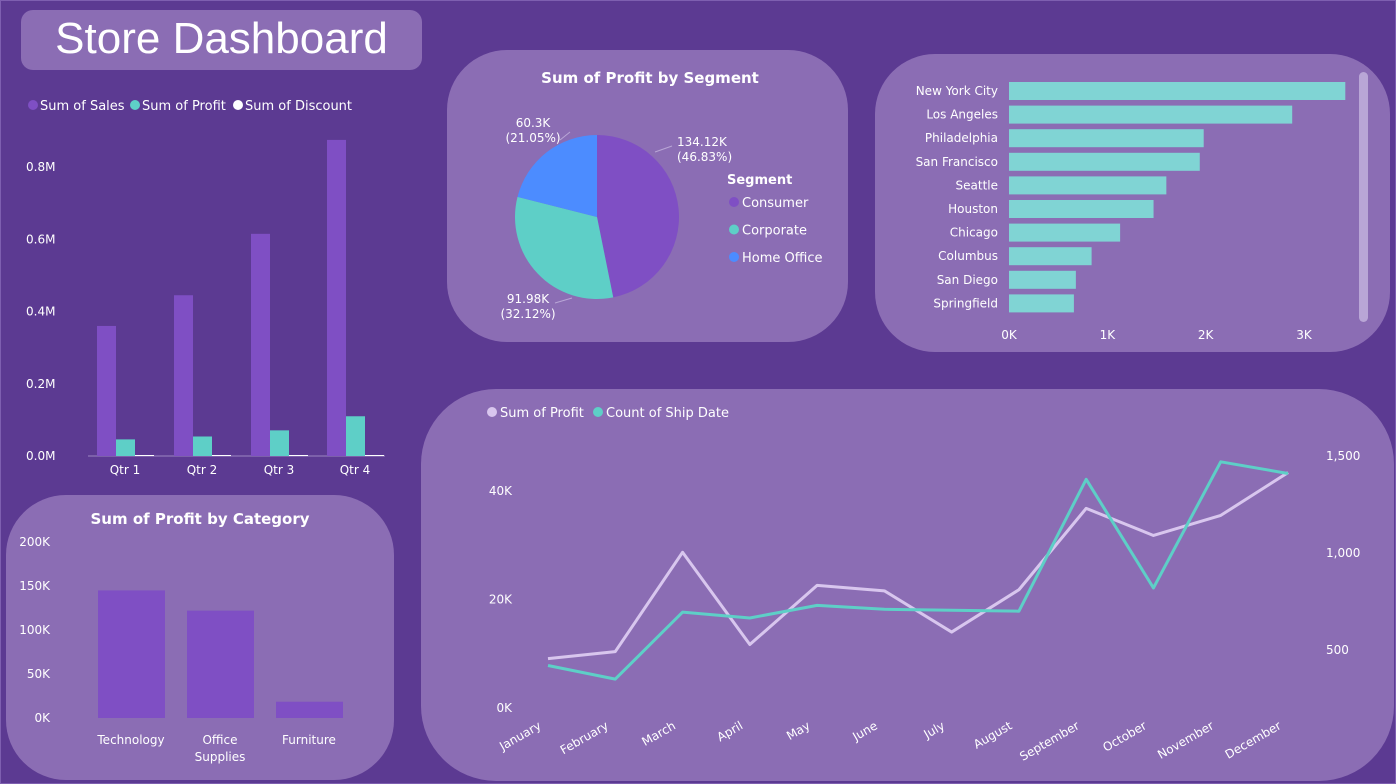  Describe the element at coordinates (965, 303) in the screenshot. I see `y-tick-label: Springfield` at that location.